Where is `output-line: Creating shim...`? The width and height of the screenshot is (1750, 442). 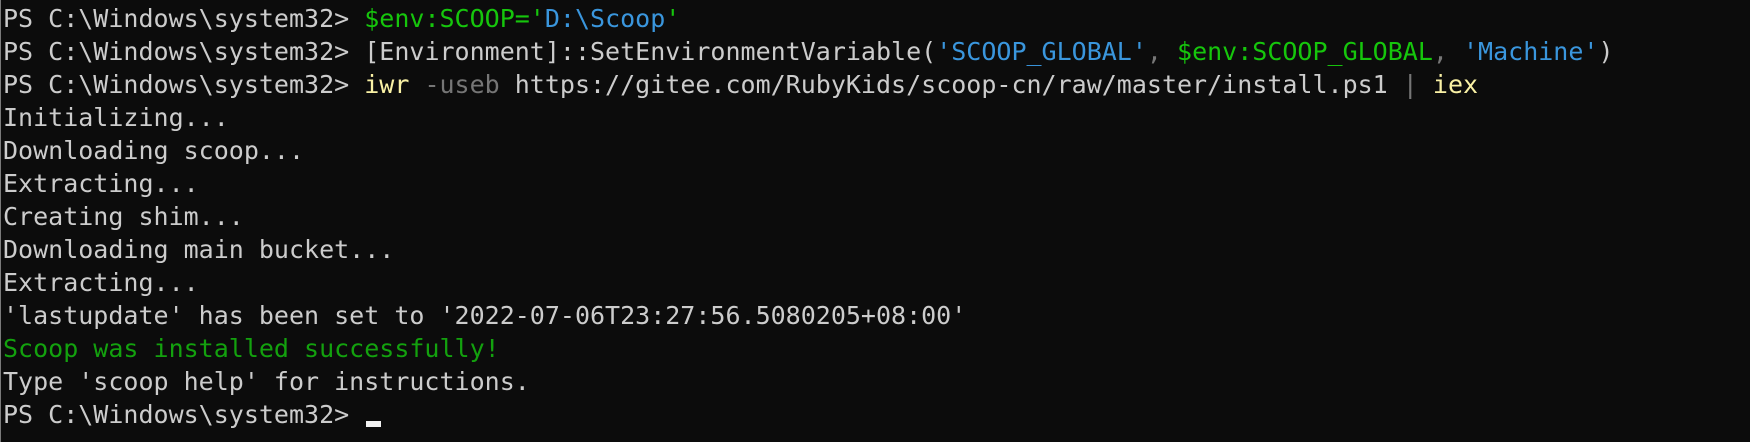
output-line: Creating shim... is located at coordinates (876, 216).